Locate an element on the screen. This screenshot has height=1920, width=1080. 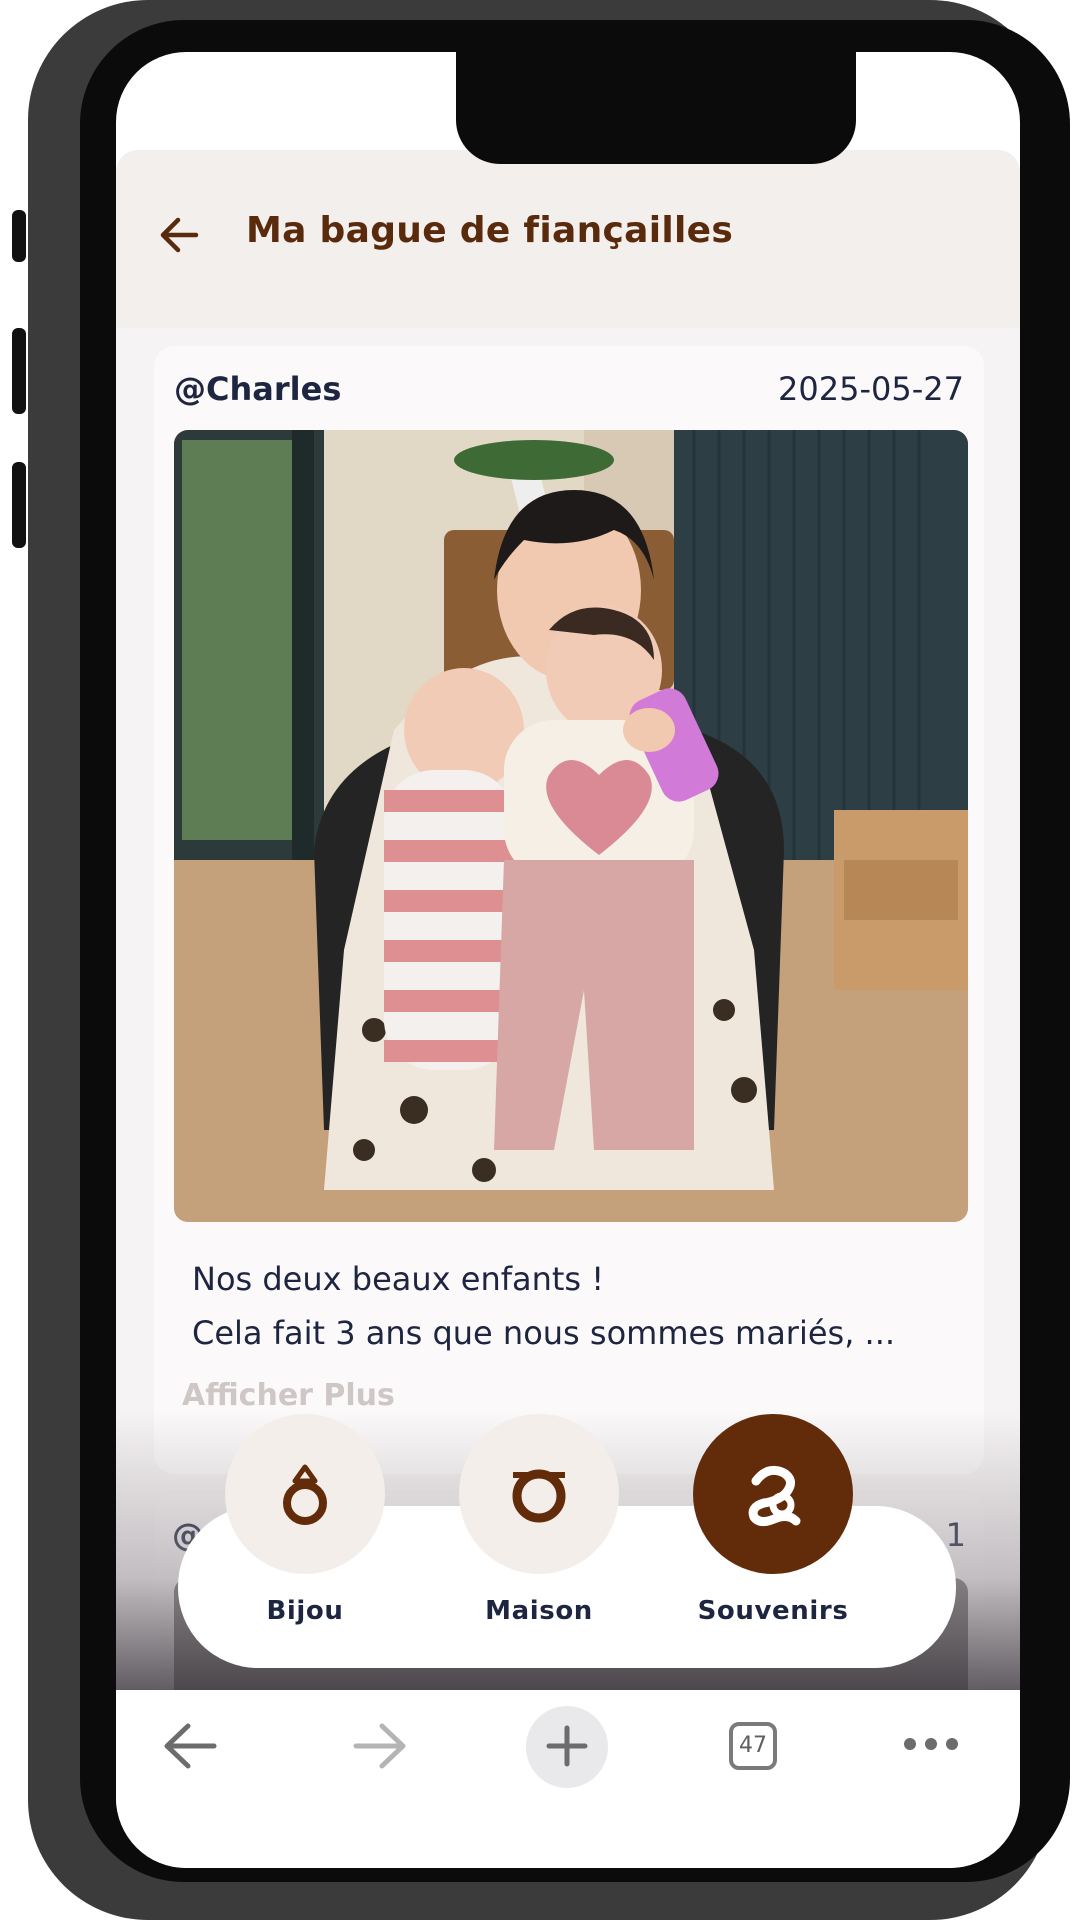
back-arrow-icon is located at coordinates (179, 235).